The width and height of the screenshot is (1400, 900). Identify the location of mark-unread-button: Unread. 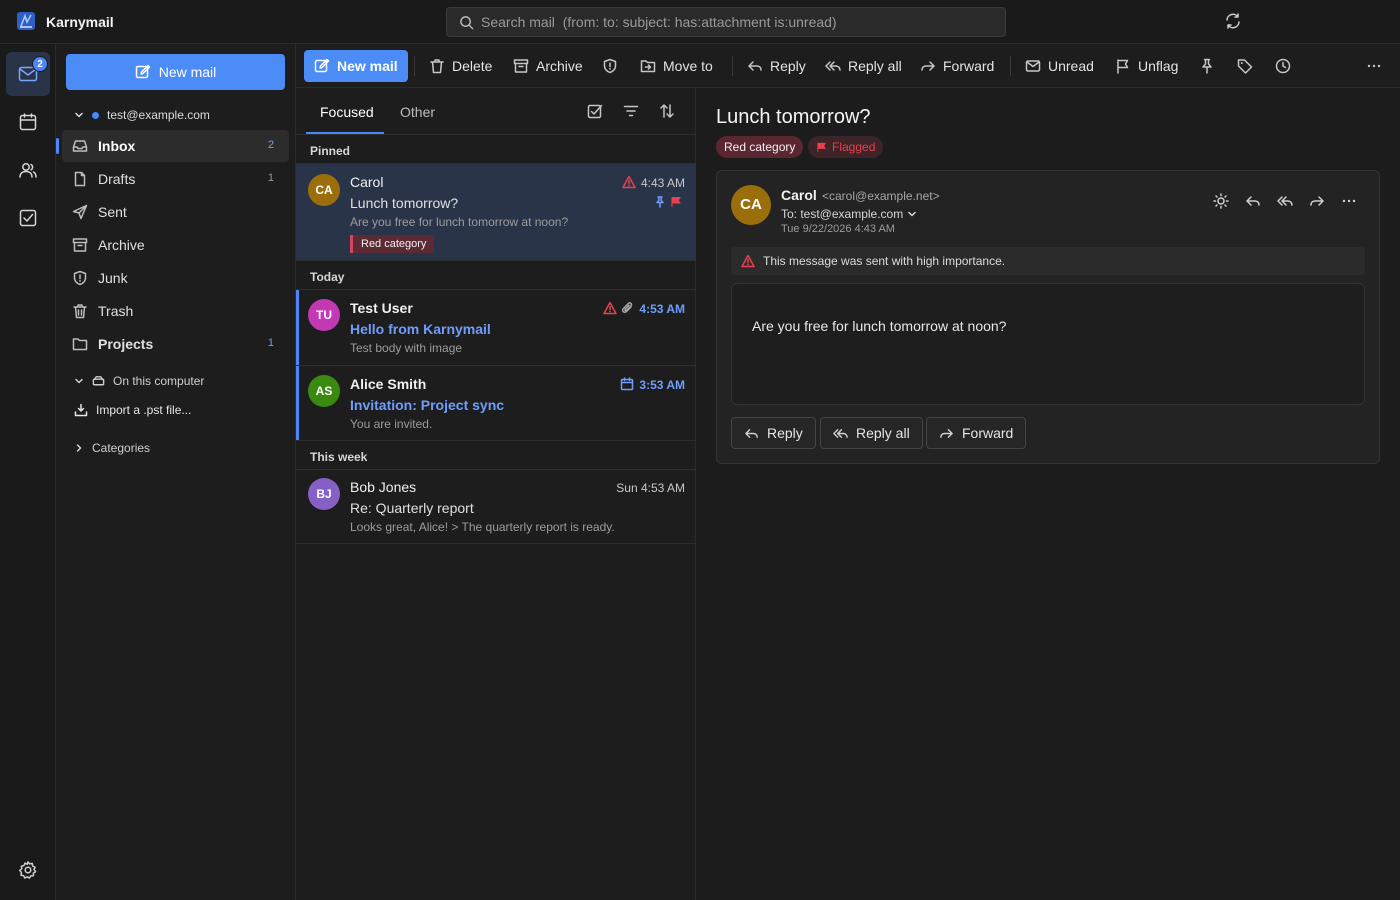
(1059, 66).